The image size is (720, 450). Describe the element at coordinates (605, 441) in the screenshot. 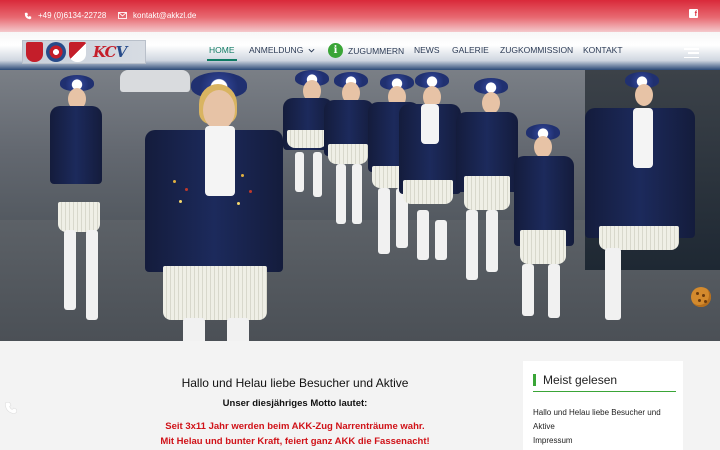

I see `most-read-link: Impressum` at that location.